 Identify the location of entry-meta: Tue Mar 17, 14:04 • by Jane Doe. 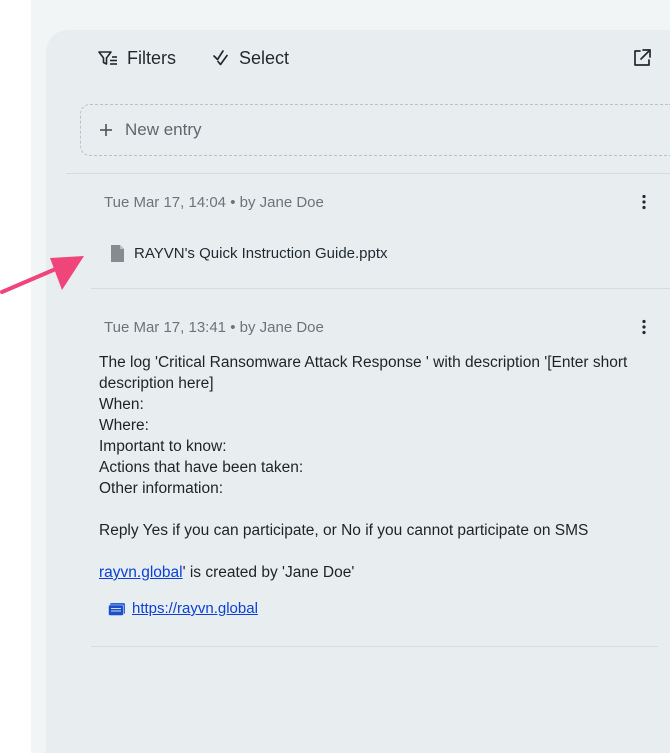
(214, 202).